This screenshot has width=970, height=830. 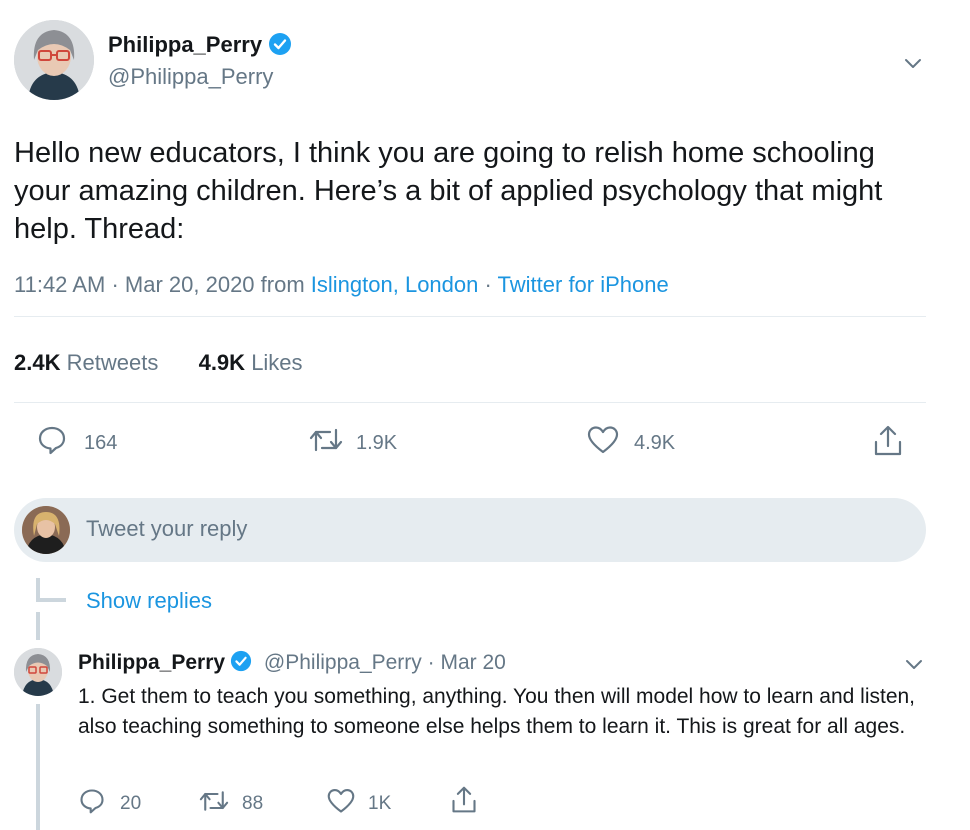 I want to click on reply-tweet-retweet-button: 88, so click(x=230, y=804).